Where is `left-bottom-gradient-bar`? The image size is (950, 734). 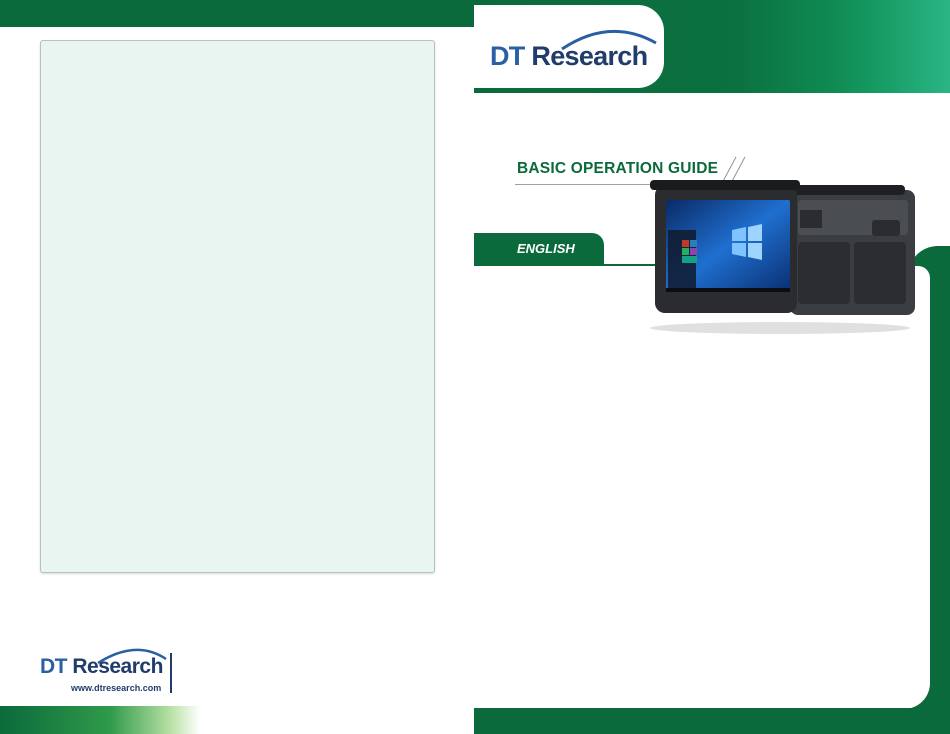 left-bottom-gradient-bar is located at coordinates (100, 720).